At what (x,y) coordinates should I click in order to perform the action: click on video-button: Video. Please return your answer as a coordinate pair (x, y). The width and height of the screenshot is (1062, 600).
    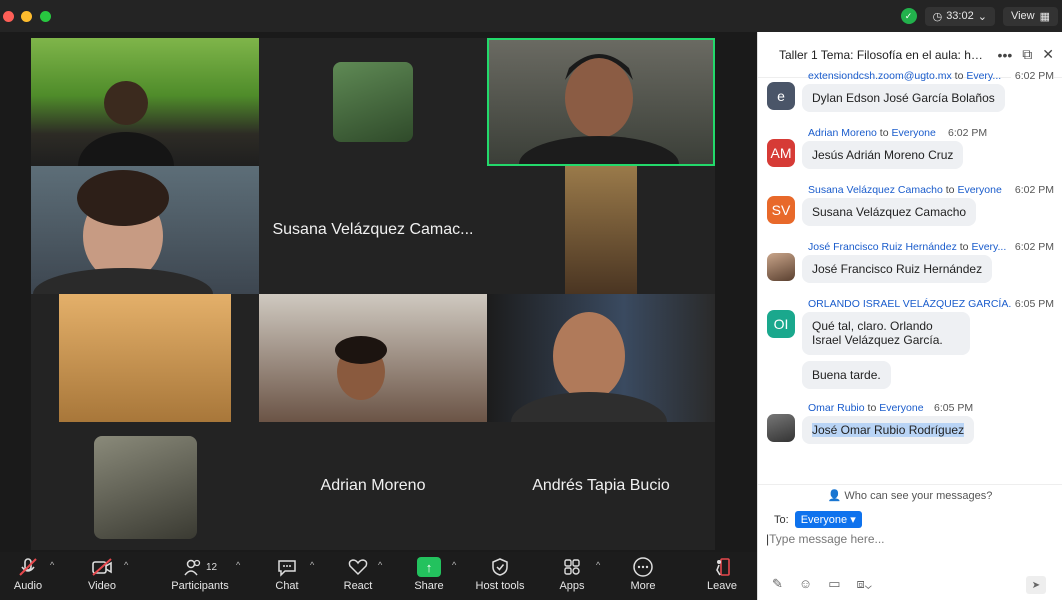
    Looking at the image, I should click on (102, 576).